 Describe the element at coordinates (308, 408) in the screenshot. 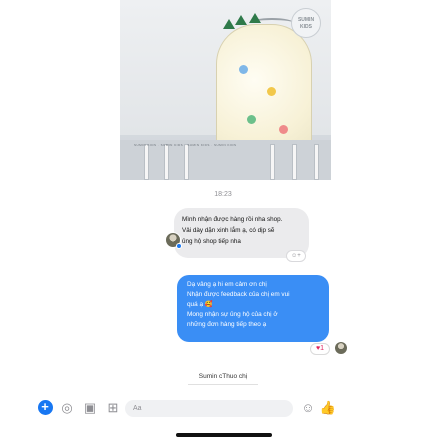

I see `emoji-icon: ☺` at that location.